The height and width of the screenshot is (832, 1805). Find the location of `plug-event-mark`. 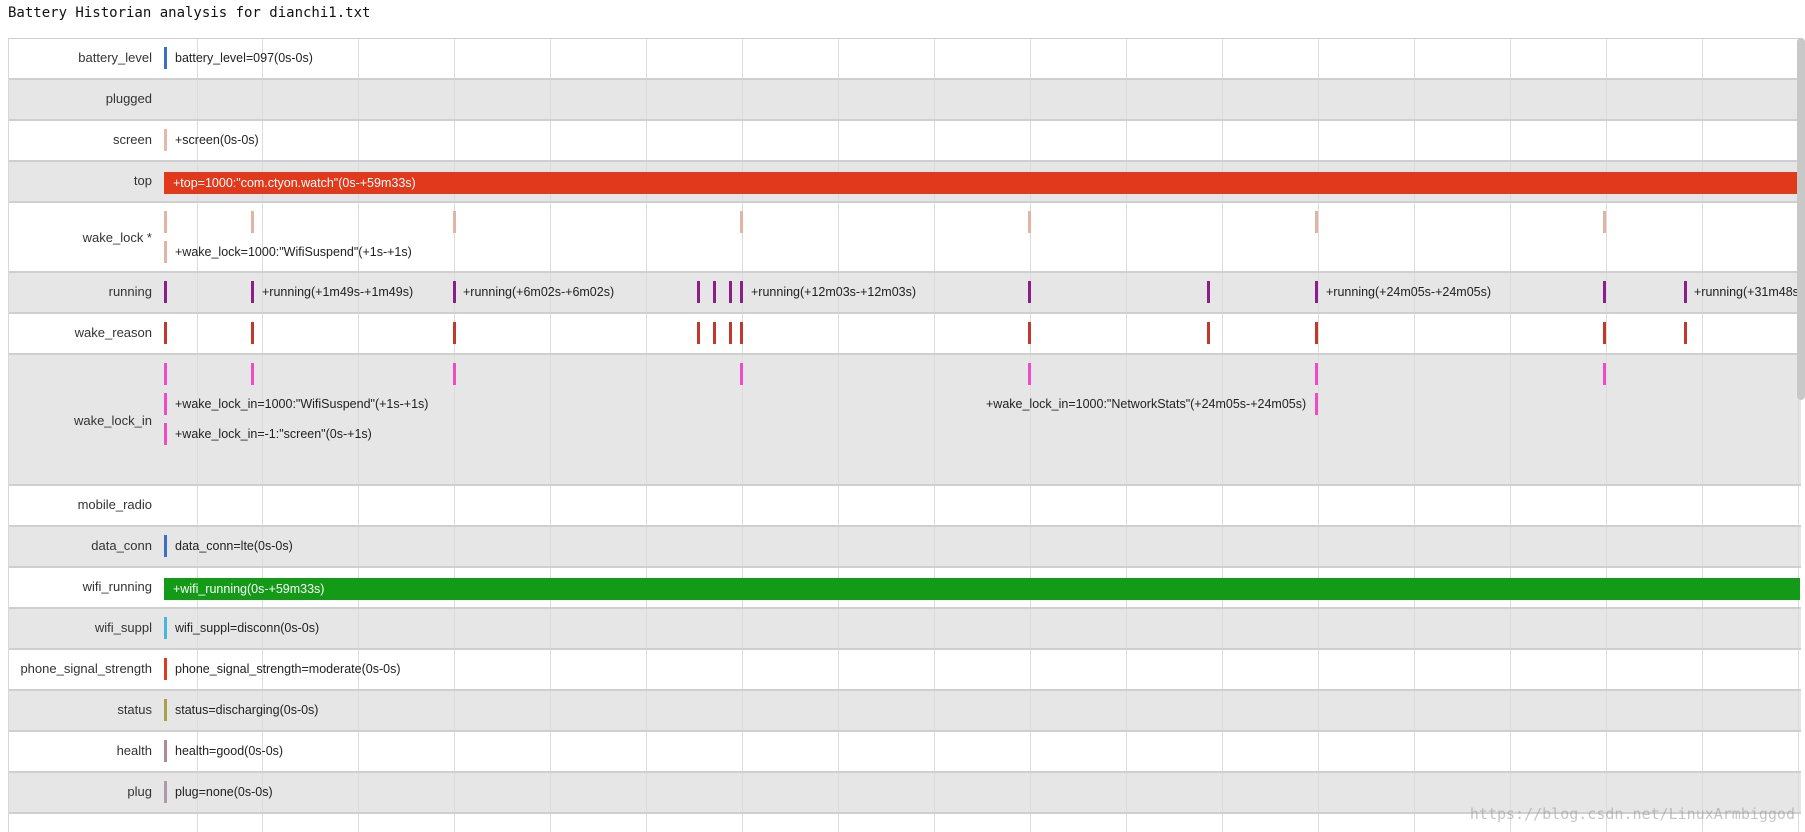

plug-event-mark is located at coordinates (165, 792).